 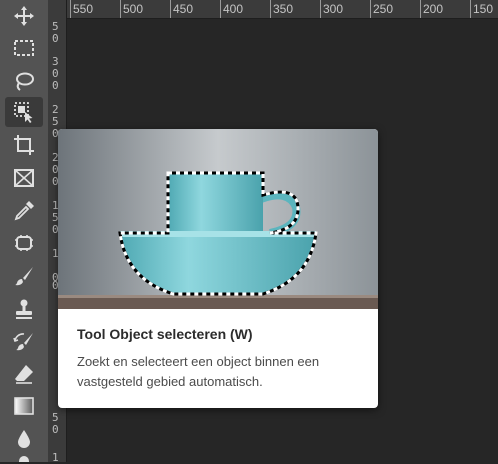 What do you see at coordinates (483, 9) in the screenshot?
I see `ruler-label: 150` at bounding box center [483, 9].